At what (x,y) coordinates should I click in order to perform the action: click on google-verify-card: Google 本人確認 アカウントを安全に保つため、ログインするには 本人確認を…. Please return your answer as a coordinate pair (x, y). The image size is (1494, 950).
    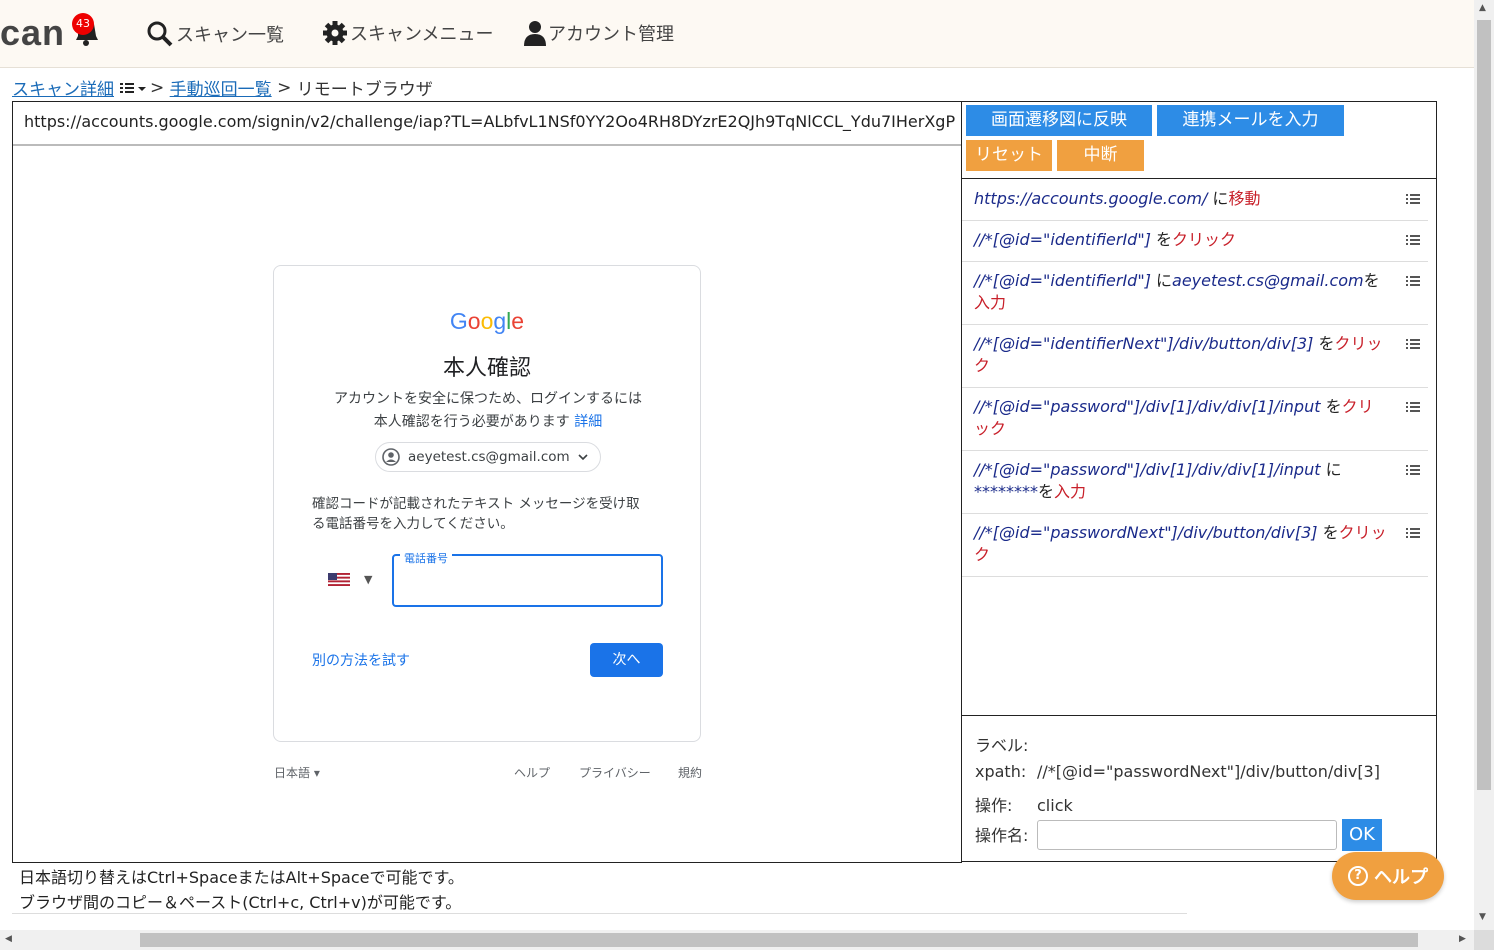
    Looking at the image, I should click on (487, 503).